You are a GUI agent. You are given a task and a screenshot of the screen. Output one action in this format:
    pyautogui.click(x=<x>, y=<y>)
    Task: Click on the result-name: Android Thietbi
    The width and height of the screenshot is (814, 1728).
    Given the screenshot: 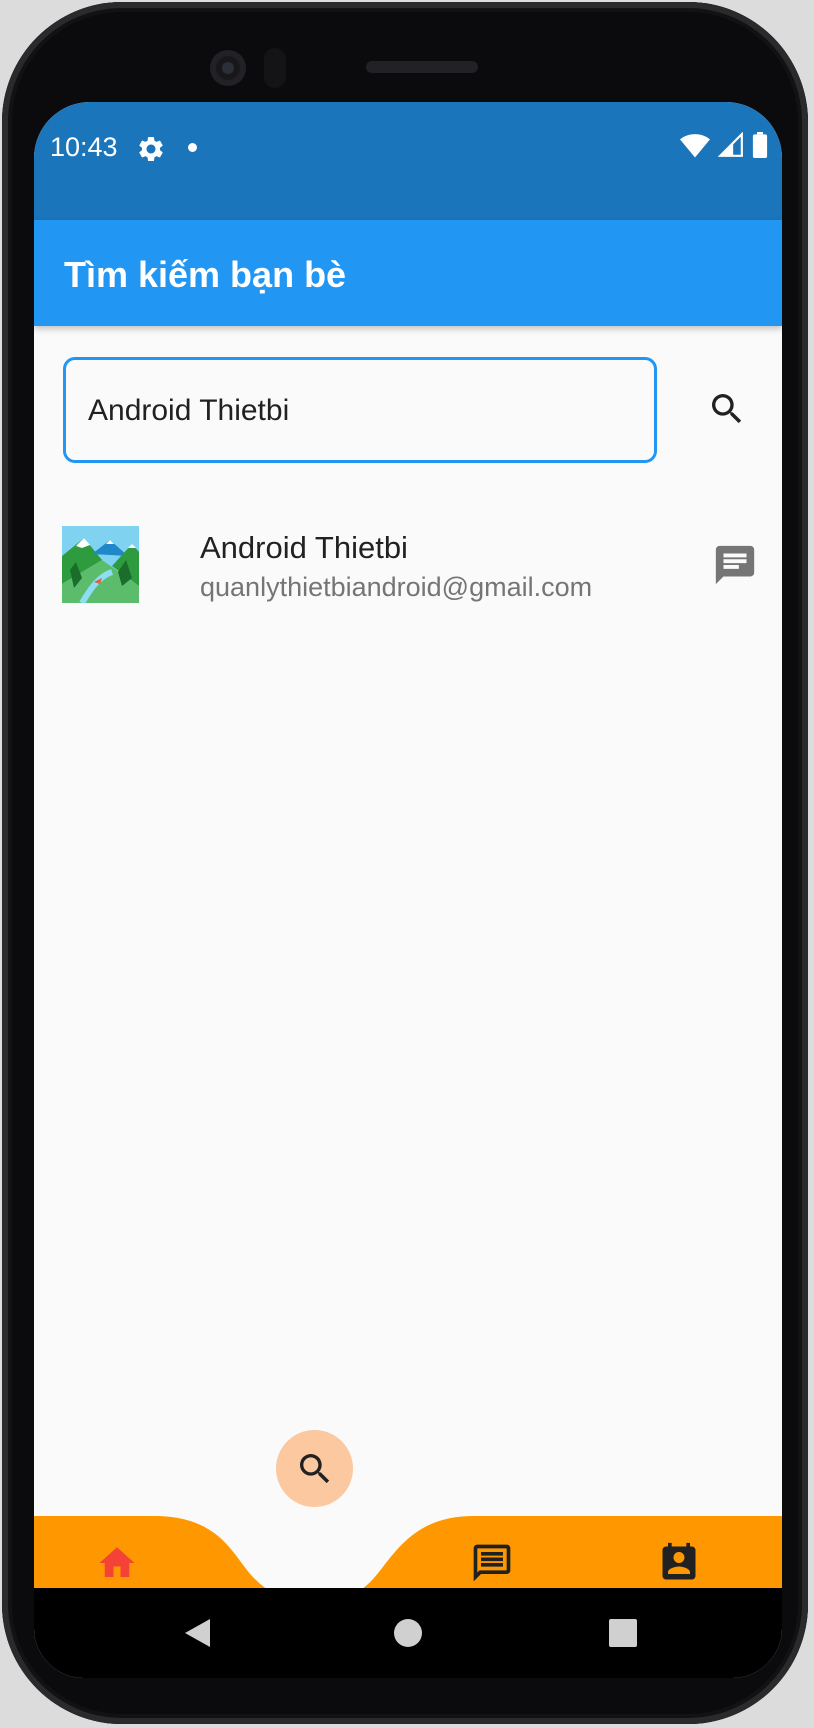 What is the action you would take?
    pyautogui.click(x=304, y=547)
    